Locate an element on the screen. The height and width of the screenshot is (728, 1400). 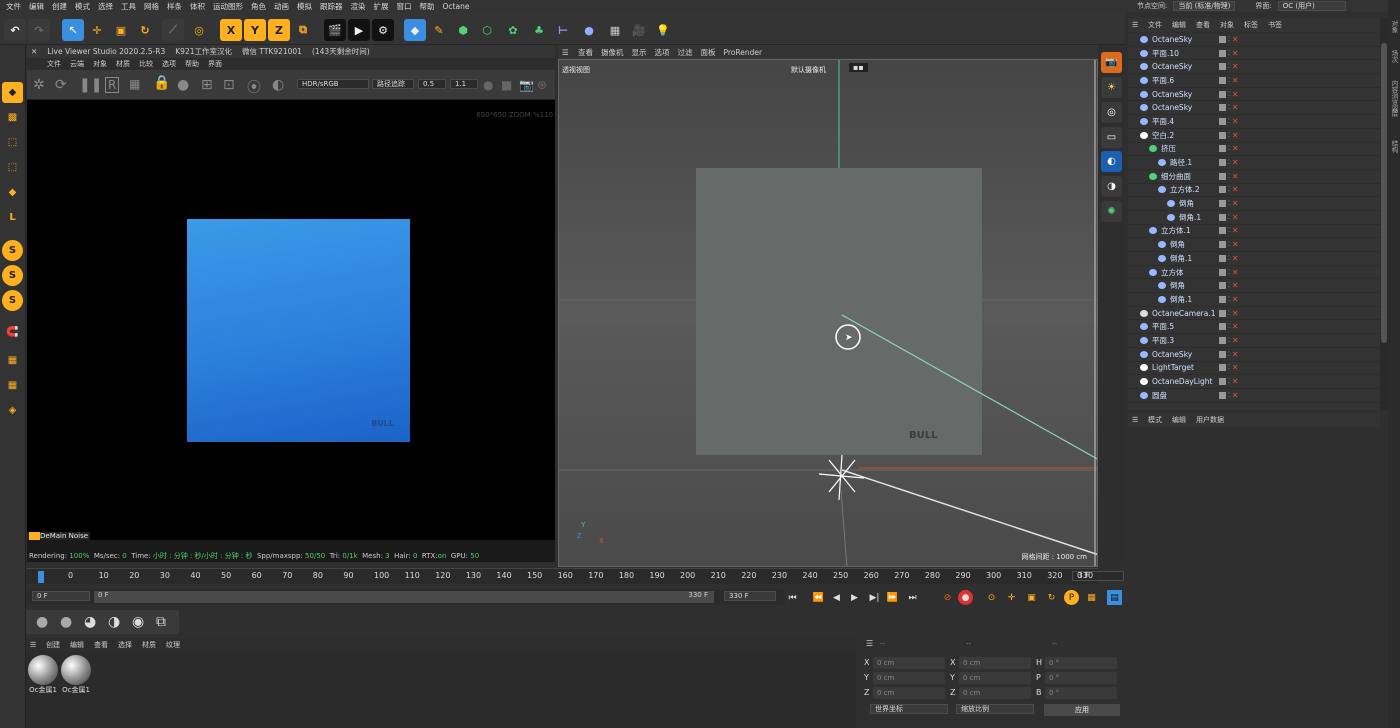
model-mode-icon: ◆ is located at coordinates (12, 92).